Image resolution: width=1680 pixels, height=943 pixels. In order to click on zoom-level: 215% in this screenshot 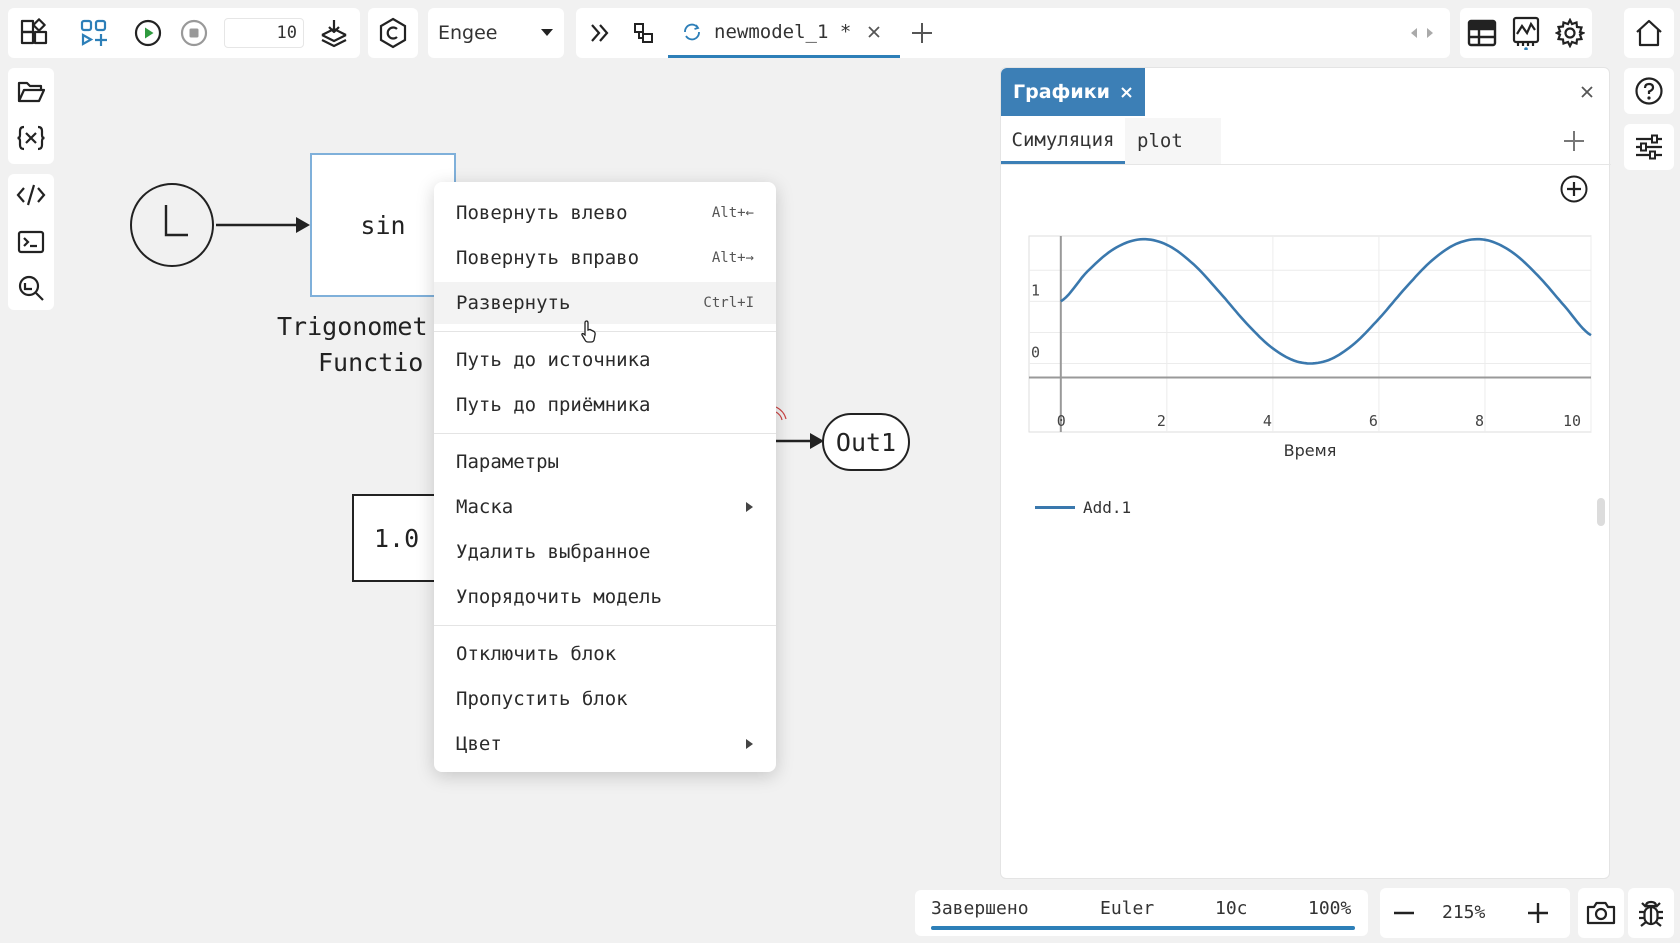, I will do `click(1464, 912)`.